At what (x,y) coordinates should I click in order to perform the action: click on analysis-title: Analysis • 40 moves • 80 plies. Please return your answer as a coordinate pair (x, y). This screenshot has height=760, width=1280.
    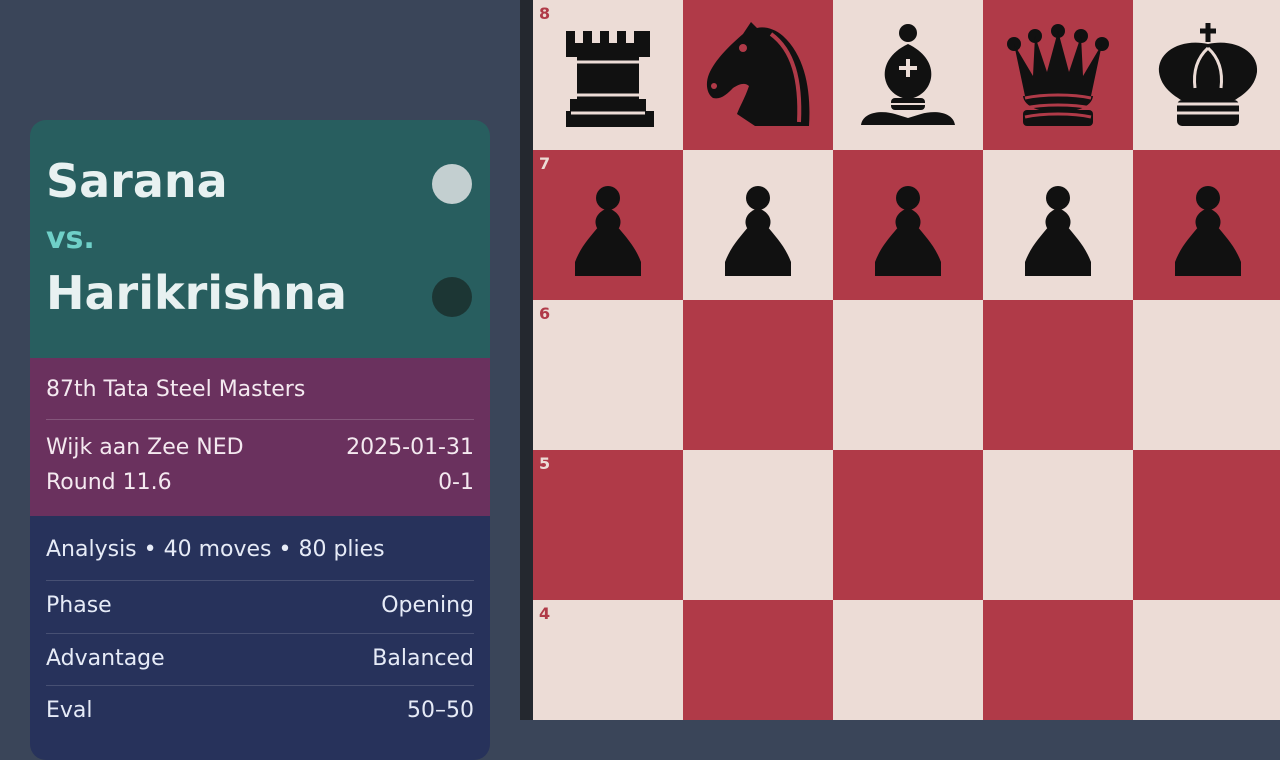
    Looking at the image, I should click on (215, 549).